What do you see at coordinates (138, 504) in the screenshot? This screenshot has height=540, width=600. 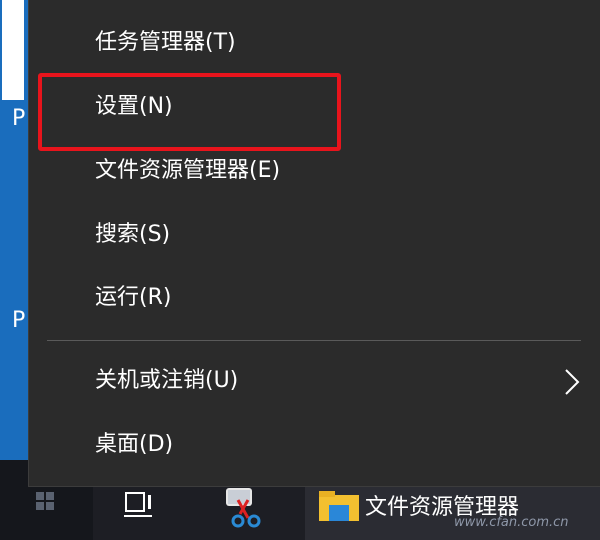 I see `task-view-icon` at bounding box center [138, 504].